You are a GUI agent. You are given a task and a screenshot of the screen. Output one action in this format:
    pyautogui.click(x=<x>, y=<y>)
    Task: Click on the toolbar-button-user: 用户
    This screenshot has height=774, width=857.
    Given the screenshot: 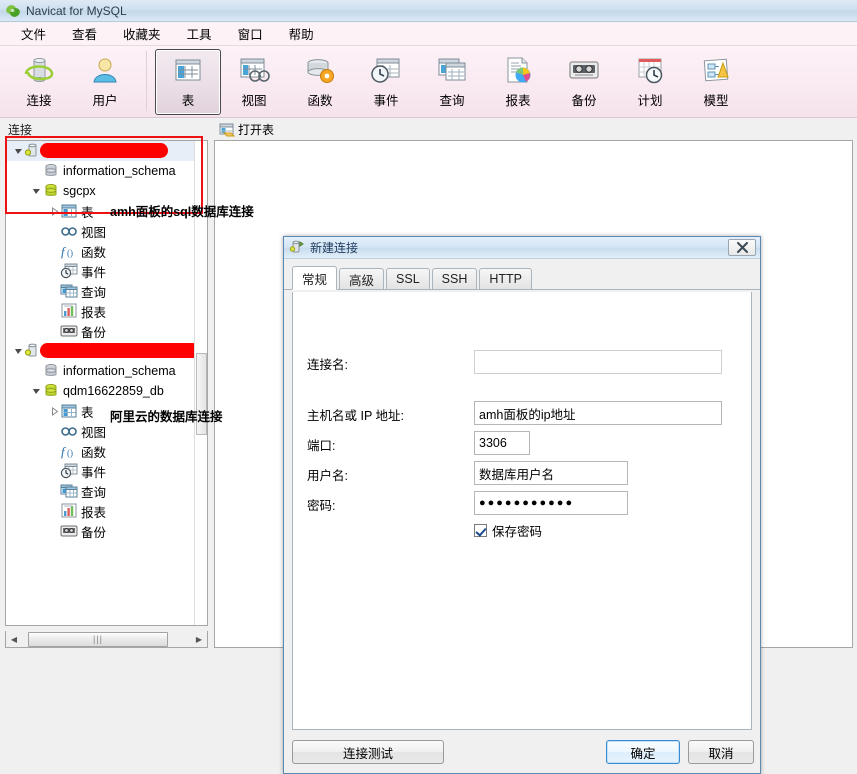 What is the action you would take?
    pyautogui.click(x=105, y=82)
    